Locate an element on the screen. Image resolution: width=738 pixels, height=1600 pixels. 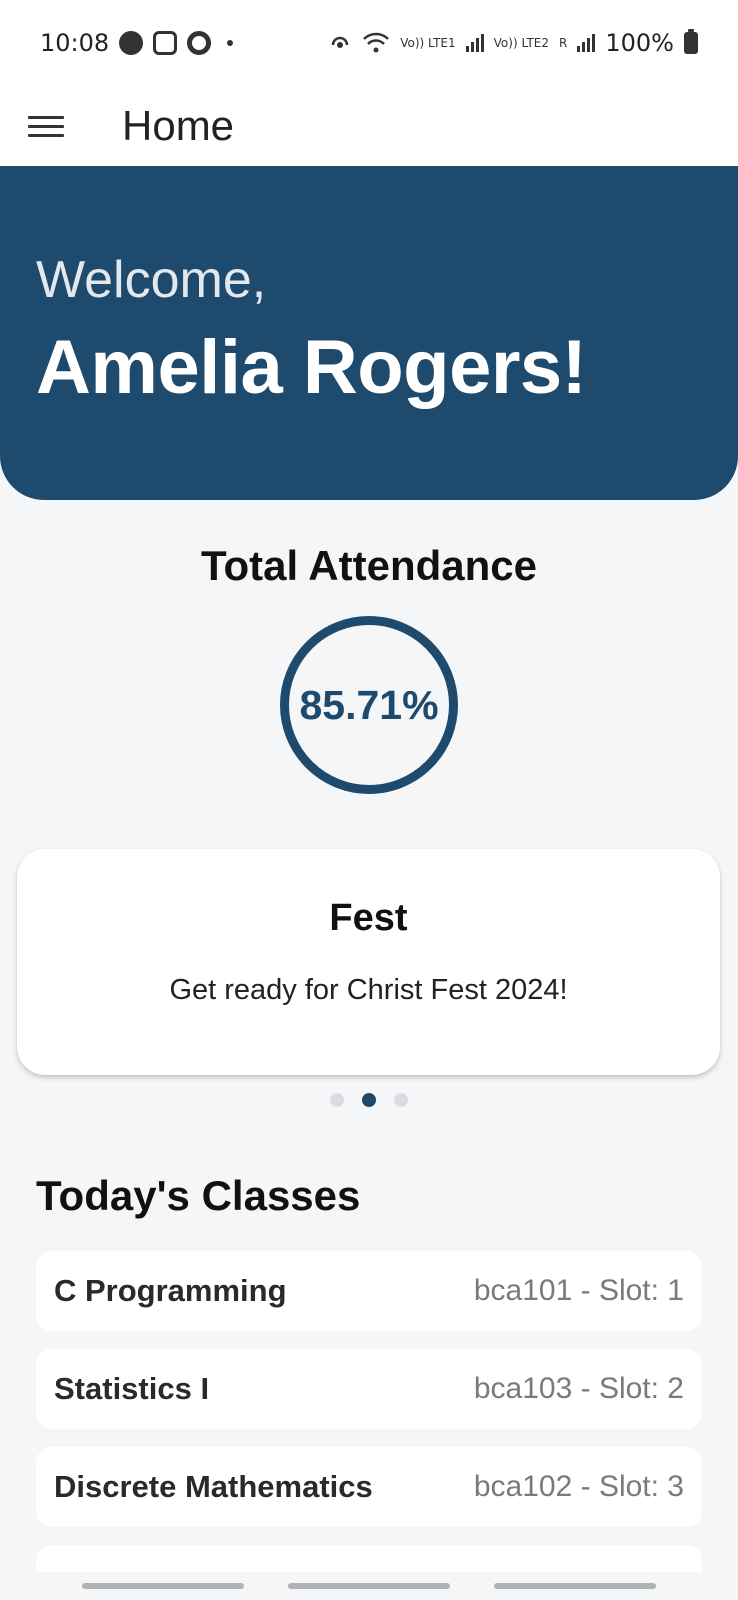
notification-dot-icon is located at coordinates (230, 43).